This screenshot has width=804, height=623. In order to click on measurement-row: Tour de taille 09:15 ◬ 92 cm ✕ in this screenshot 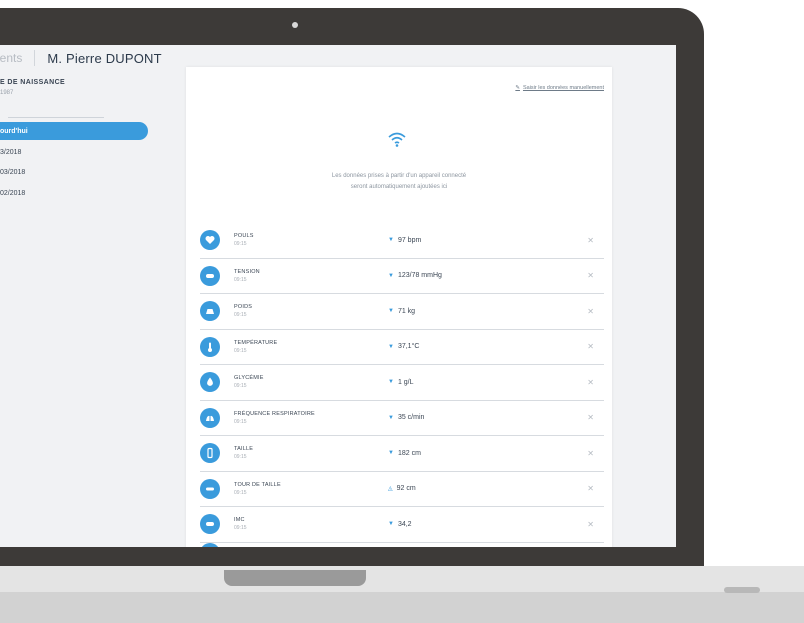, I will do `click(402, 489)`.